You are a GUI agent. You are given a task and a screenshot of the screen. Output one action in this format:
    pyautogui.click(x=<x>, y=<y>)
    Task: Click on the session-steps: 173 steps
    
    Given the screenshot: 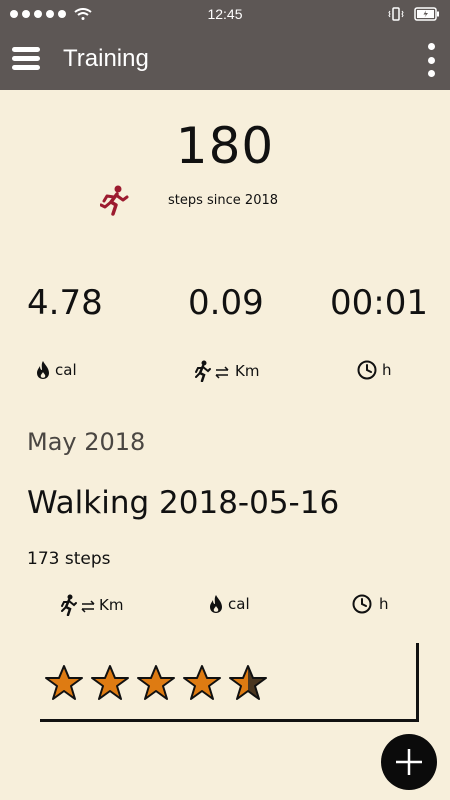 What is the action you would take?
    pyautogui.click(x=69, y=559)
    